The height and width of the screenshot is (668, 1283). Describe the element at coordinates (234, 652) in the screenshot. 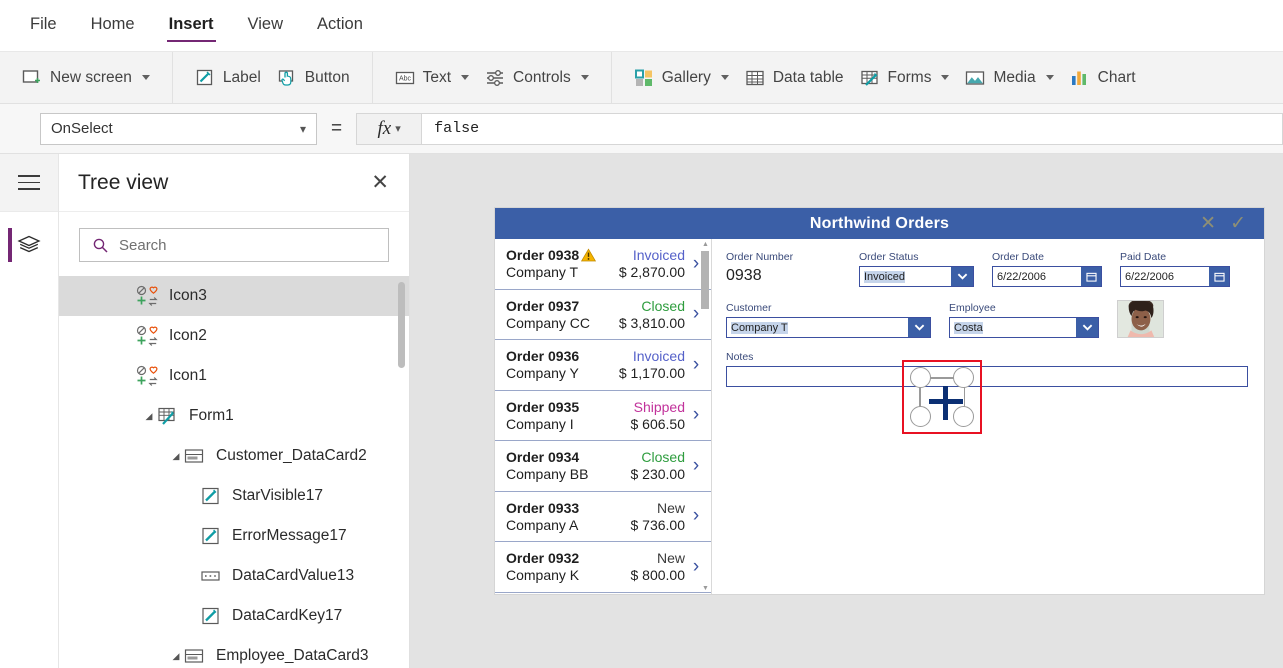

I see `tree-node-employee-datacard3: ◢ Employee_DataCard3` at that location.